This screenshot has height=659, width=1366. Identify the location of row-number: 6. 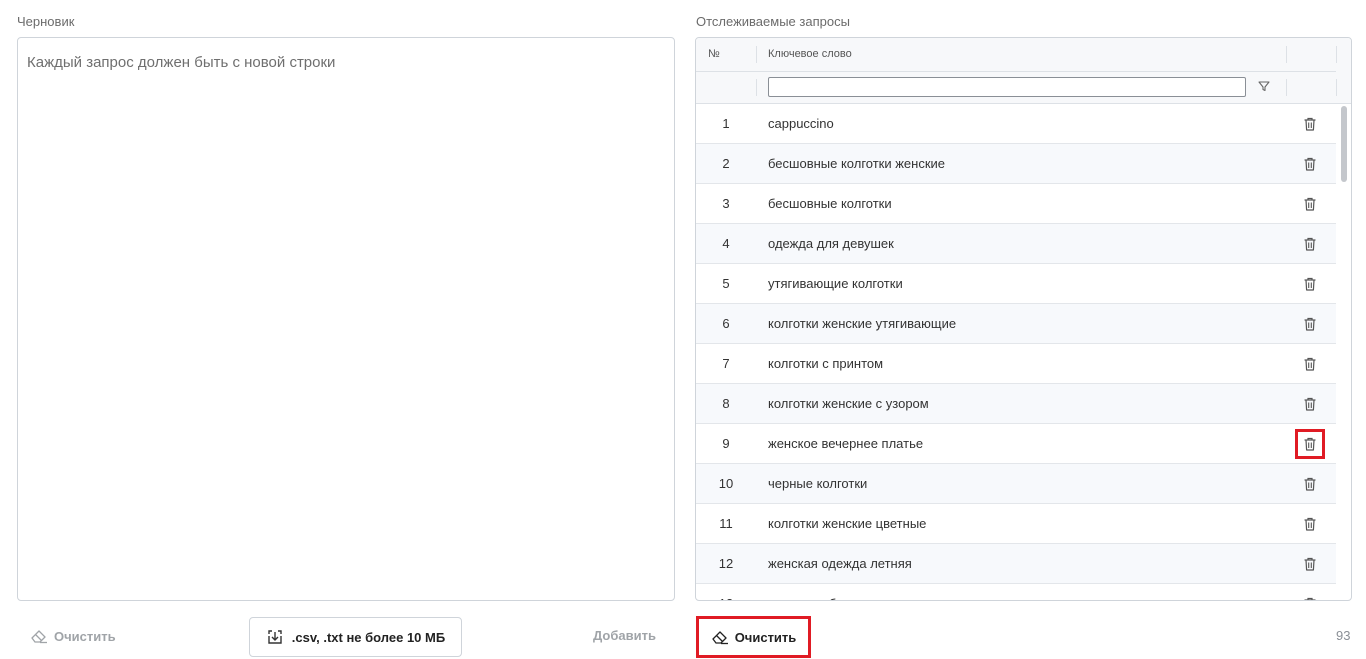
(726, 323).